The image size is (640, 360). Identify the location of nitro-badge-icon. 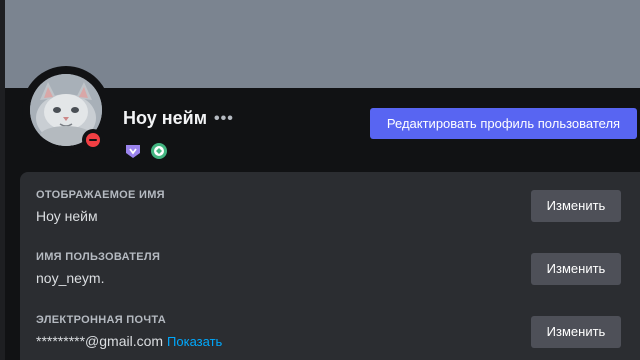
(159, 151).